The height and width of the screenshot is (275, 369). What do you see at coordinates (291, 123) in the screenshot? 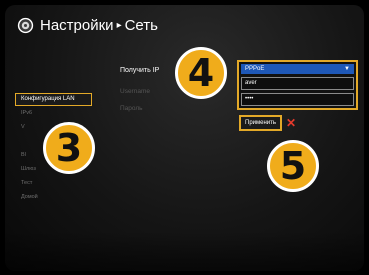
I see `close-icon: ✕` at bounding box center [291, 123].